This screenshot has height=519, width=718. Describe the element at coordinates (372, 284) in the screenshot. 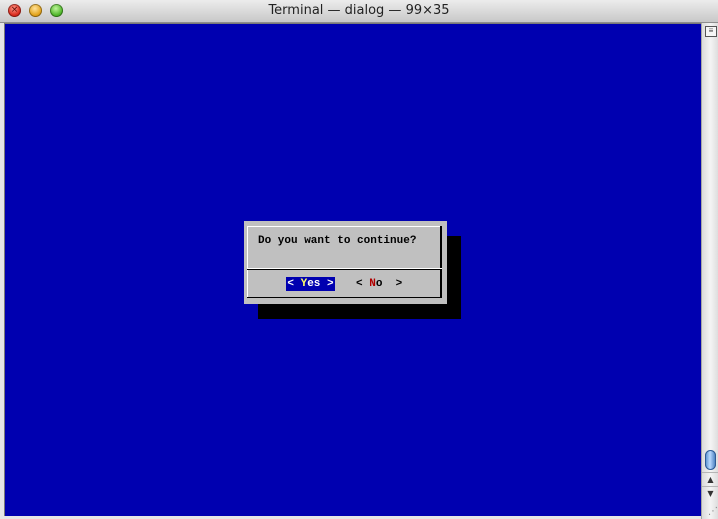

I see `no-button-hotkey: N` at that location.